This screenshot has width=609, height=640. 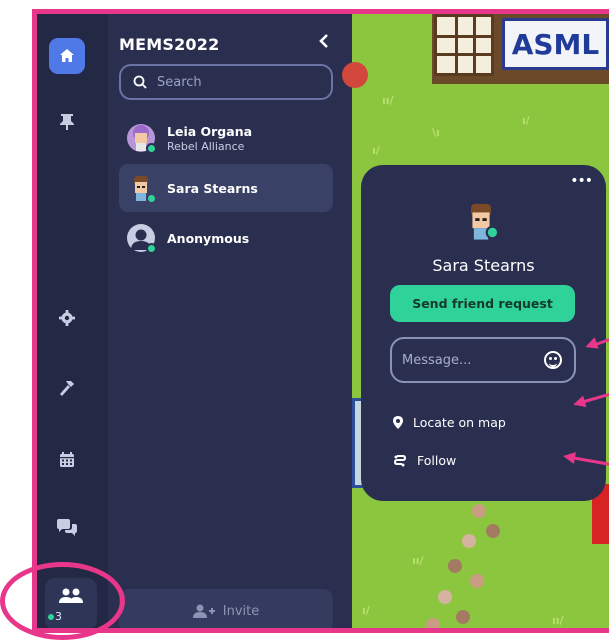 What do you see at coordinates (355, 75) in the screenshot?
I see `map-flower` at bounding box center [355, 75].